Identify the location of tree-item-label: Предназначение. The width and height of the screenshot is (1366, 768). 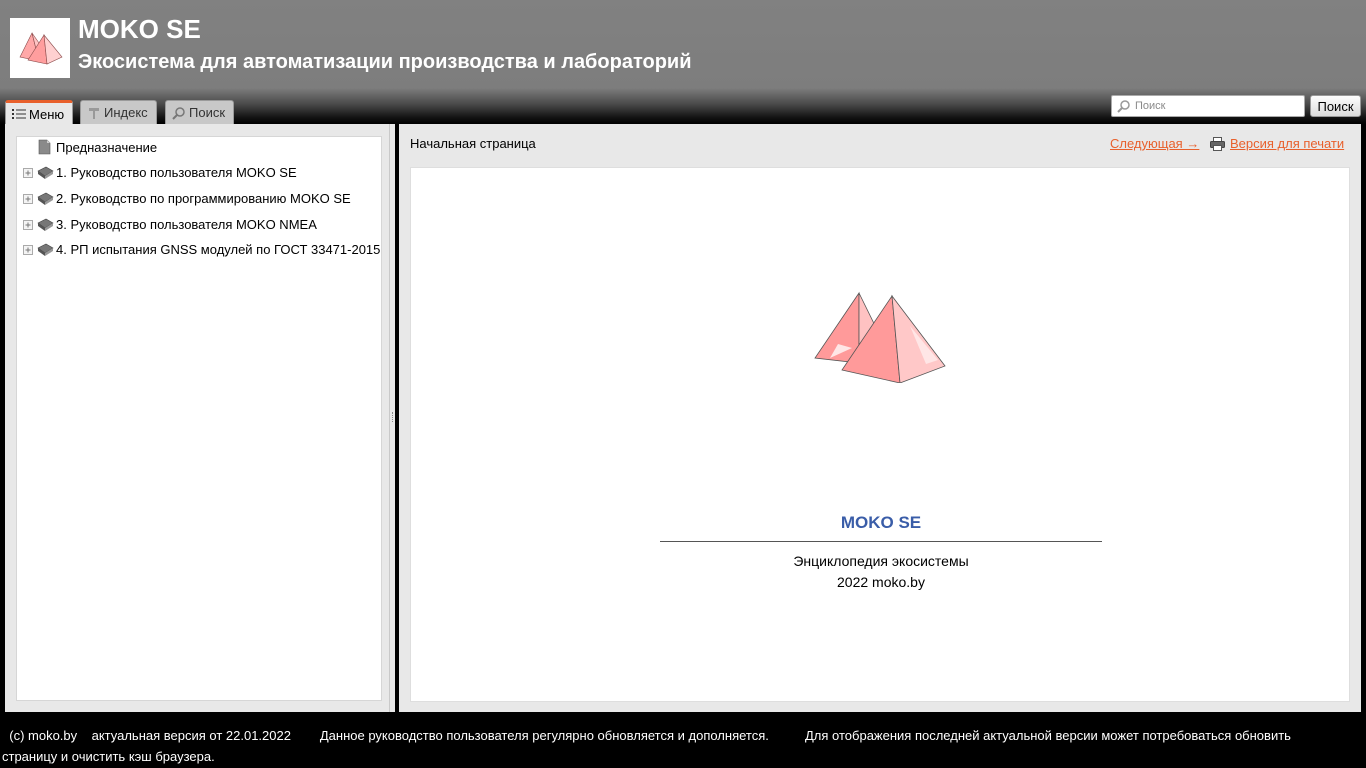
(107, 147).